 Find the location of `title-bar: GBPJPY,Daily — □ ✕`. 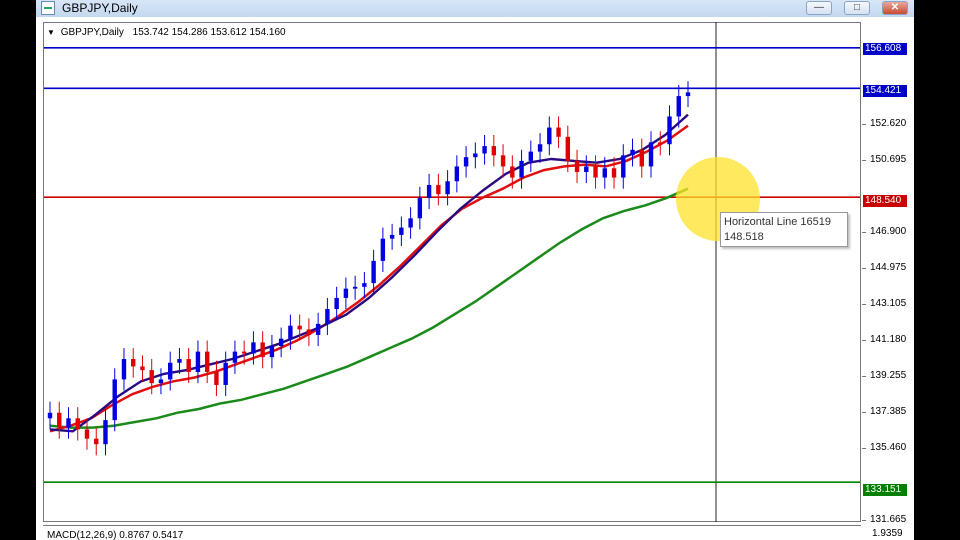

title-bar: GBPJPY,Daily — □ ✕ is located at coordinates (475, 9).